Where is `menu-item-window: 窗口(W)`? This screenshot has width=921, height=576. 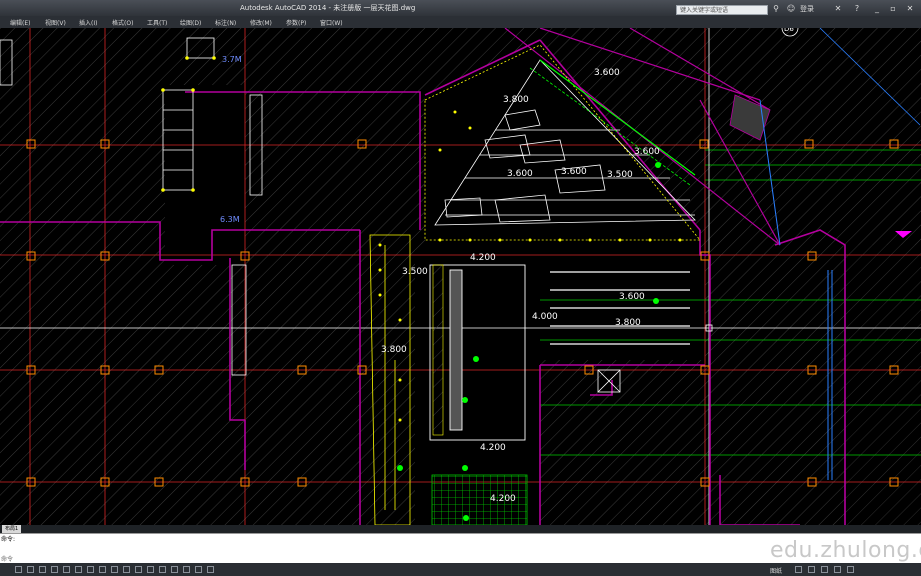 menu-item-window: 窗口(W) is located at coordinates (331, 22).